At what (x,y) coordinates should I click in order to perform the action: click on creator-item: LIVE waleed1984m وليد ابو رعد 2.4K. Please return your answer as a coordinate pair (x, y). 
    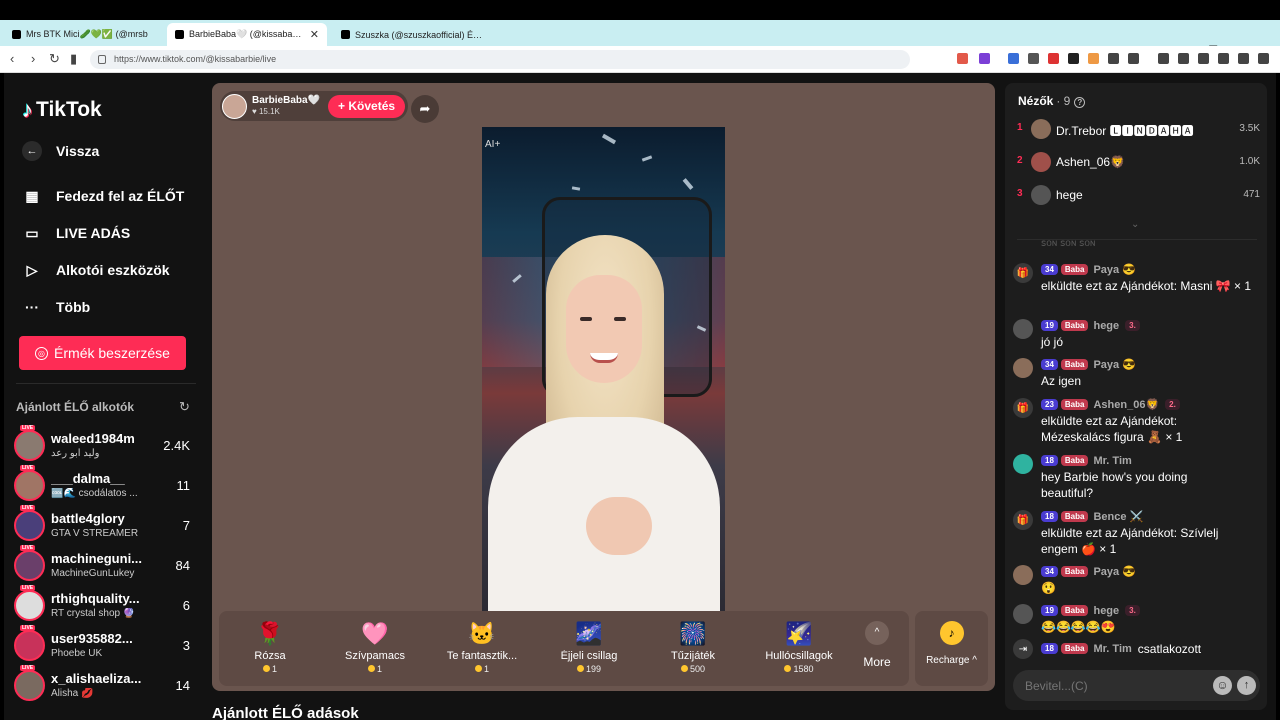
    Looking at the image, I should click on (104, 446).